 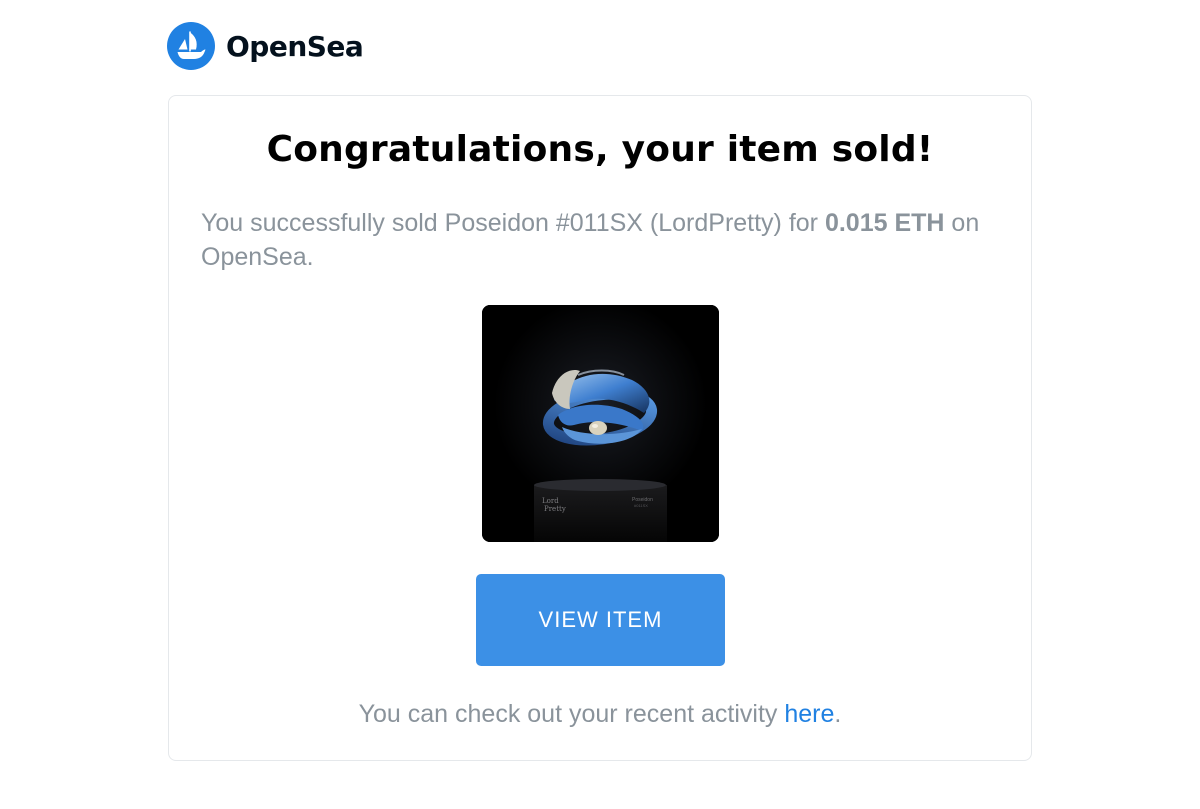 I want to click on sale-amount: 0.015 ETH, so click(x=884, y=223).